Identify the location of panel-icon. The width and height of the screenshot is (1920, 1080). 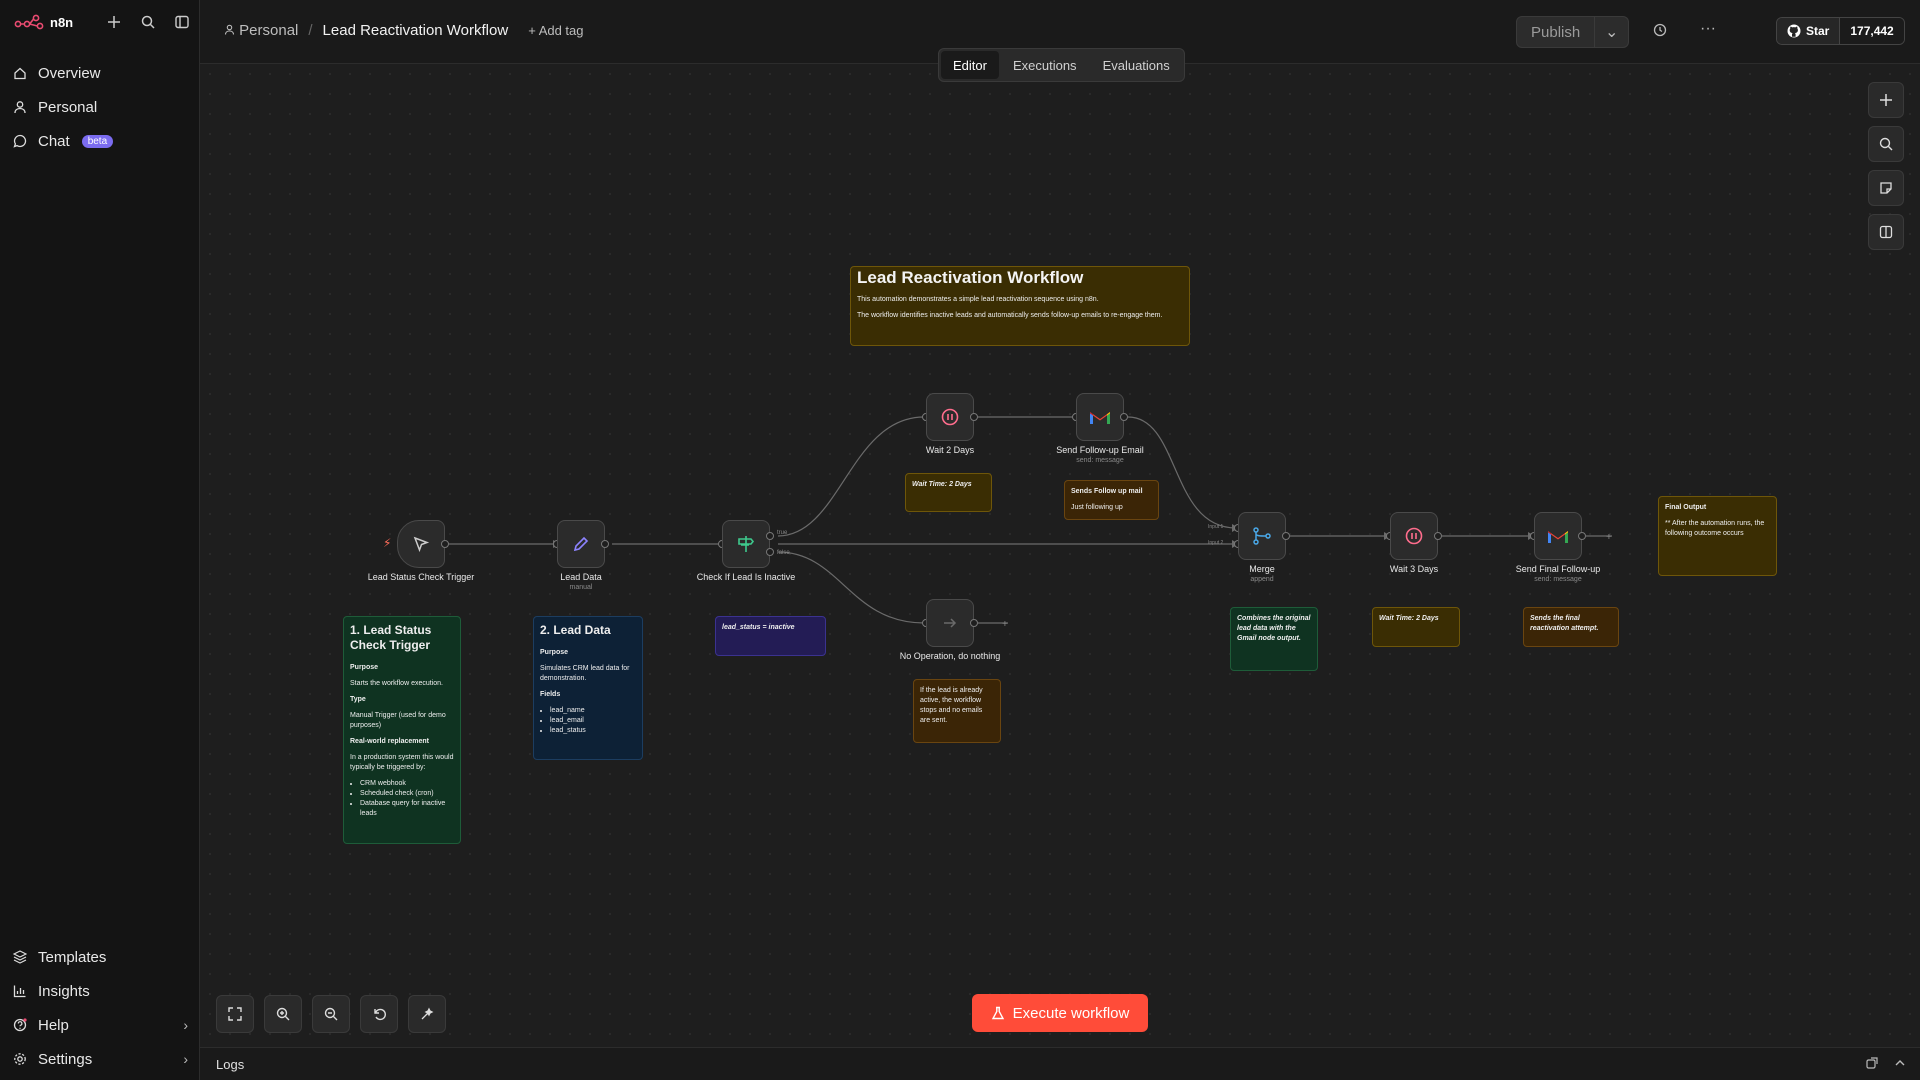
(1886, 232).